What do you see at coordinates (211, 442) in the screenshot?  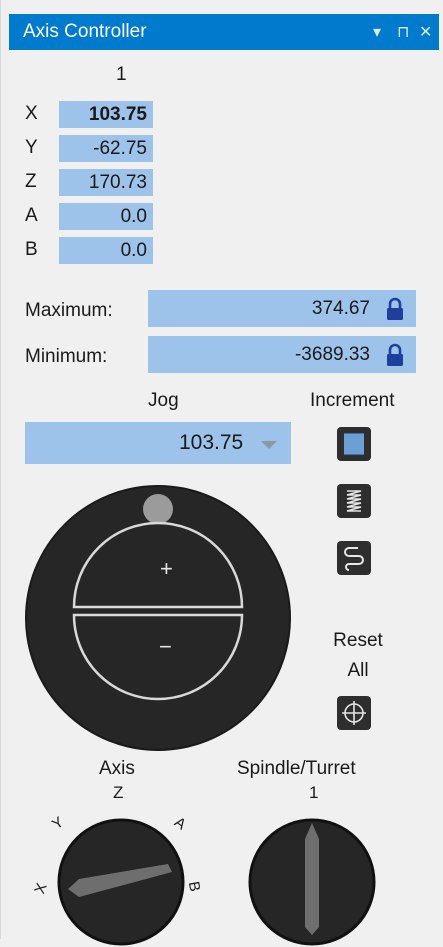 I see `jog-value: 103.75` at bounding box center [211, 442].